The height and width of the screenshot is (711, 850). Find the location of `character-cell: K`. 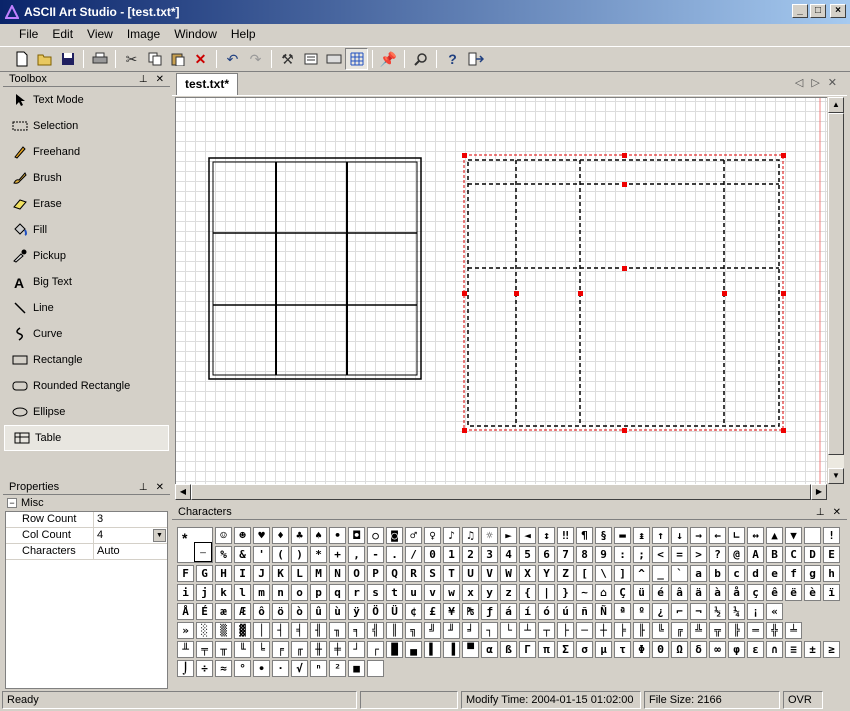

character-cell: K is located at coordinates (280, 573).